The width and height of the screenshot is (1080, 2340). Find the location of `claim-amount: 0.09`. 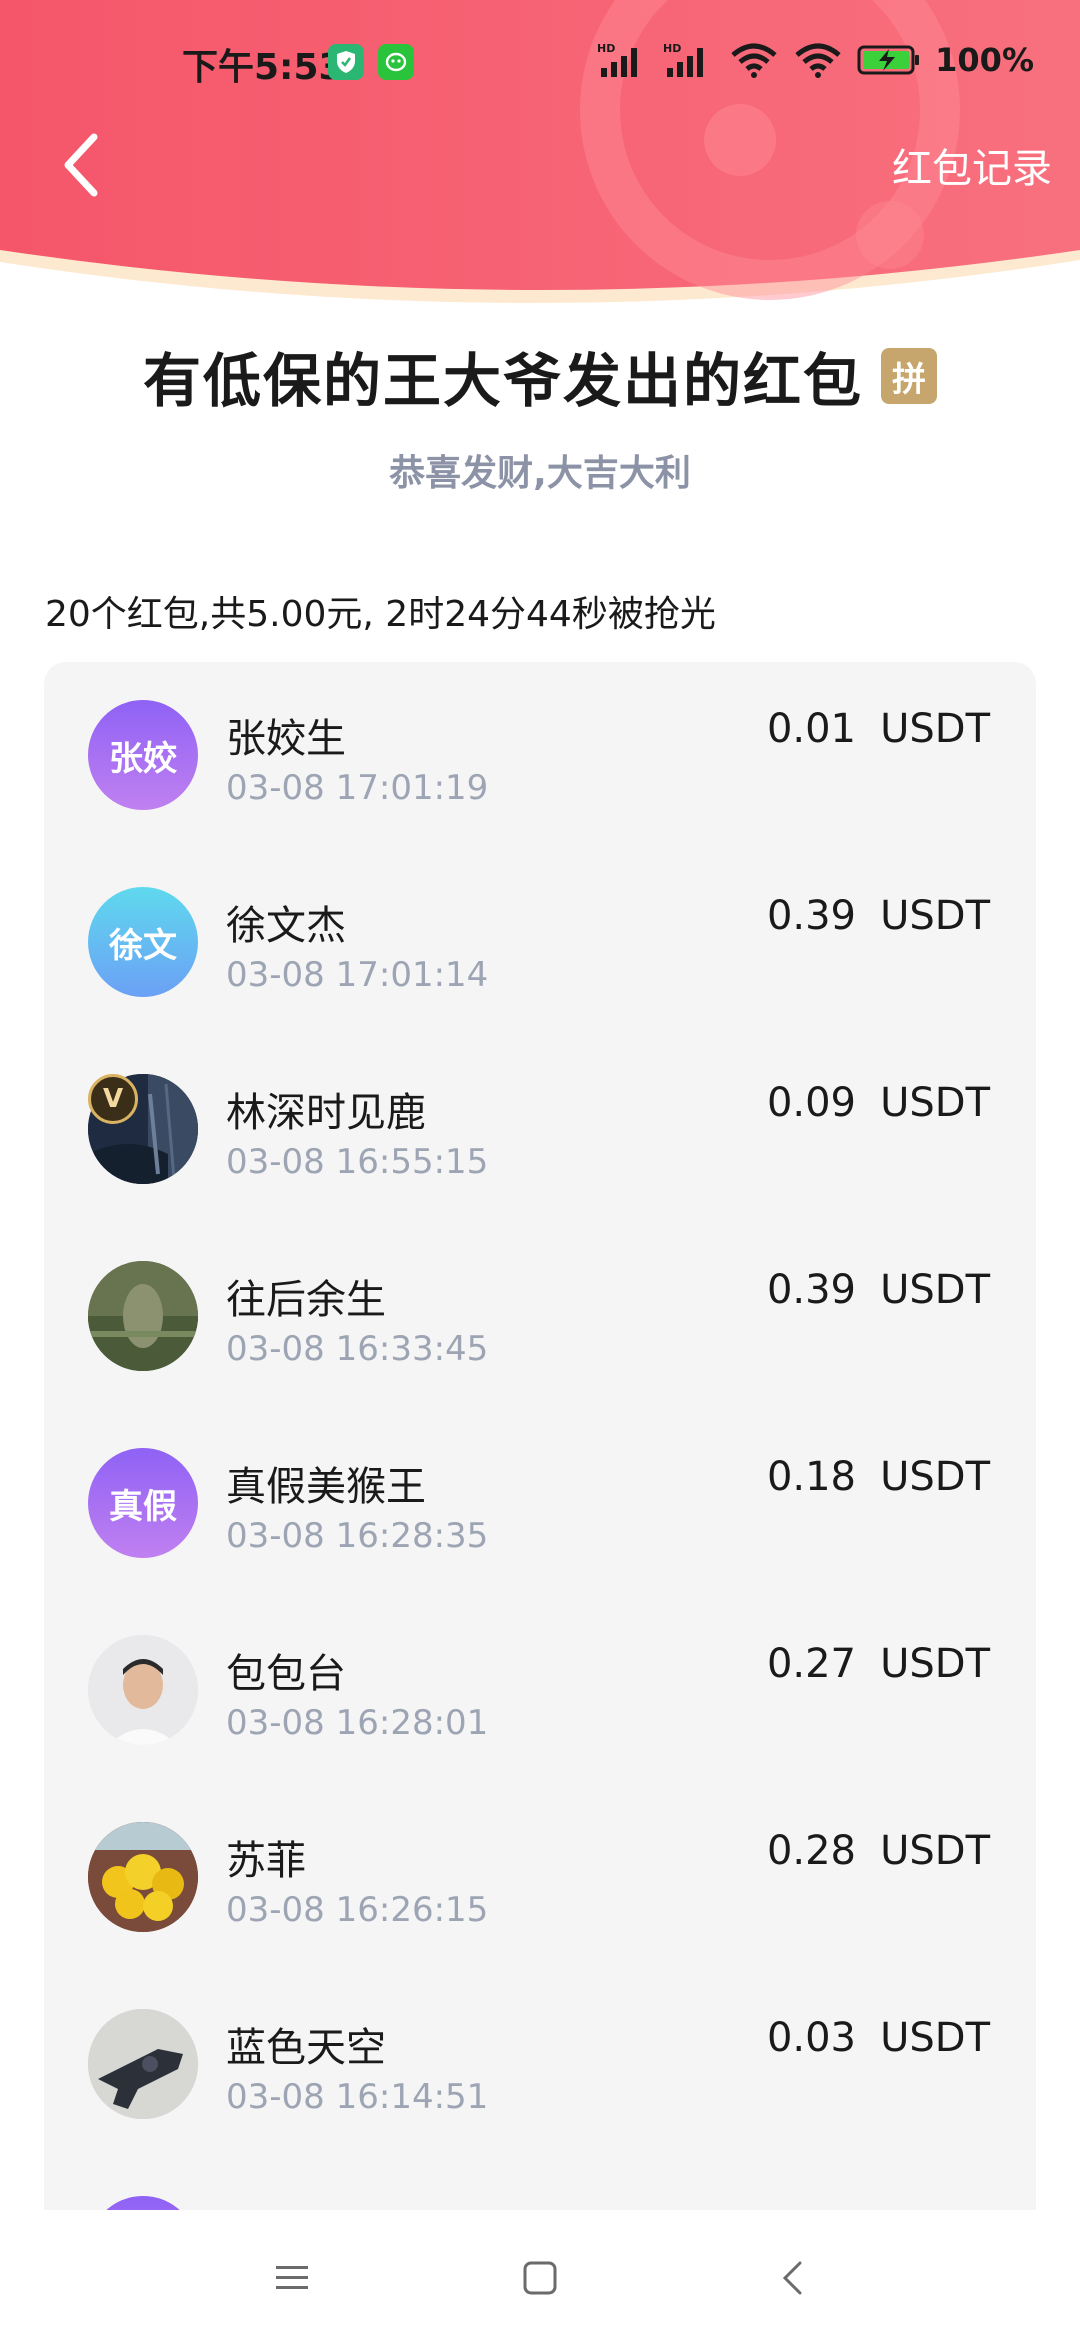

claim-amount: 0.09 is located at coordinates (811, 1103).